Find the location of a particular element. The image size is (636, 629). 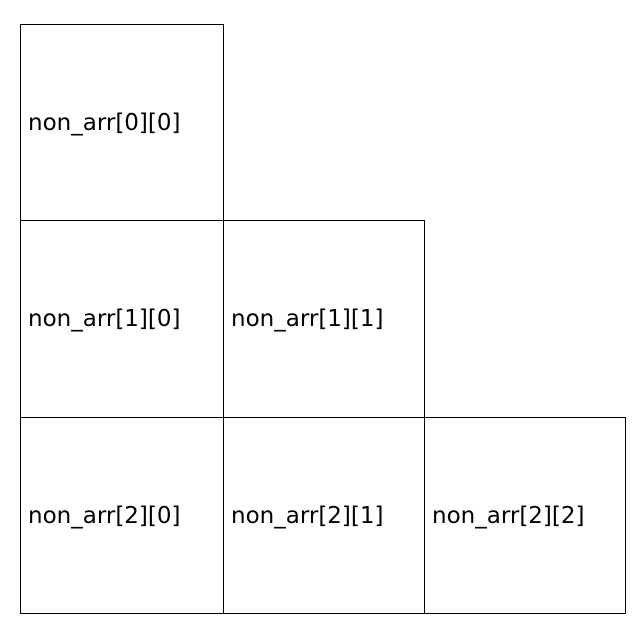

cell-1-0: non_arr[1][0] is located at coordinates (122, 319).